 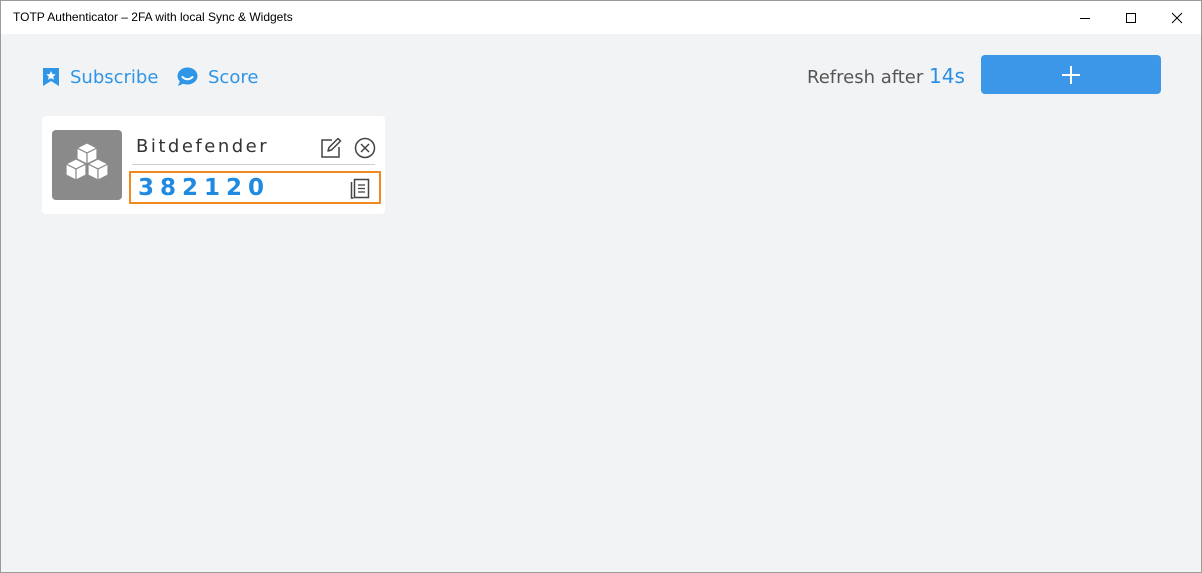 I want to click on refresh-label: Refresh after, so click(x=865, y=77).